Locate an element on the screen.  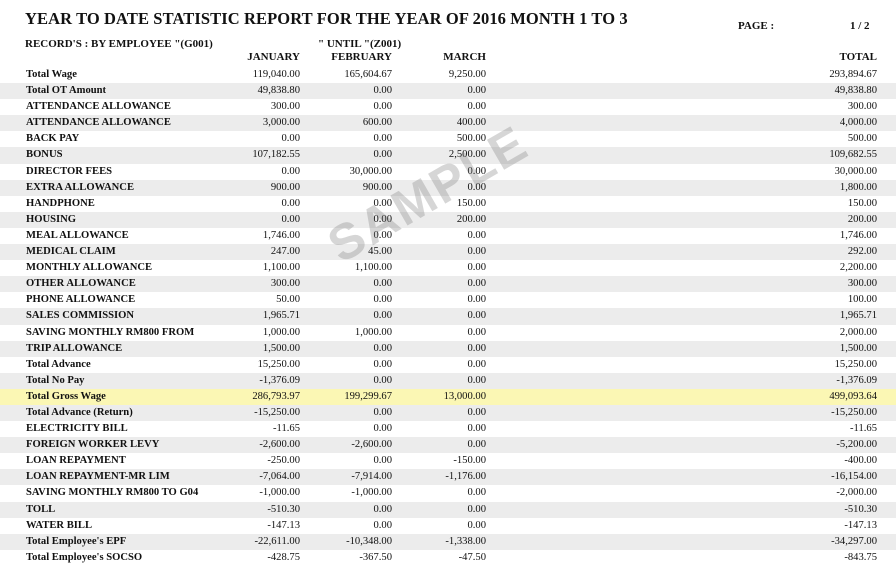
table-row: PHONE ALLOWANCE 50.00 0.00 0.00 100.00 is located at coordinates (448, 300).